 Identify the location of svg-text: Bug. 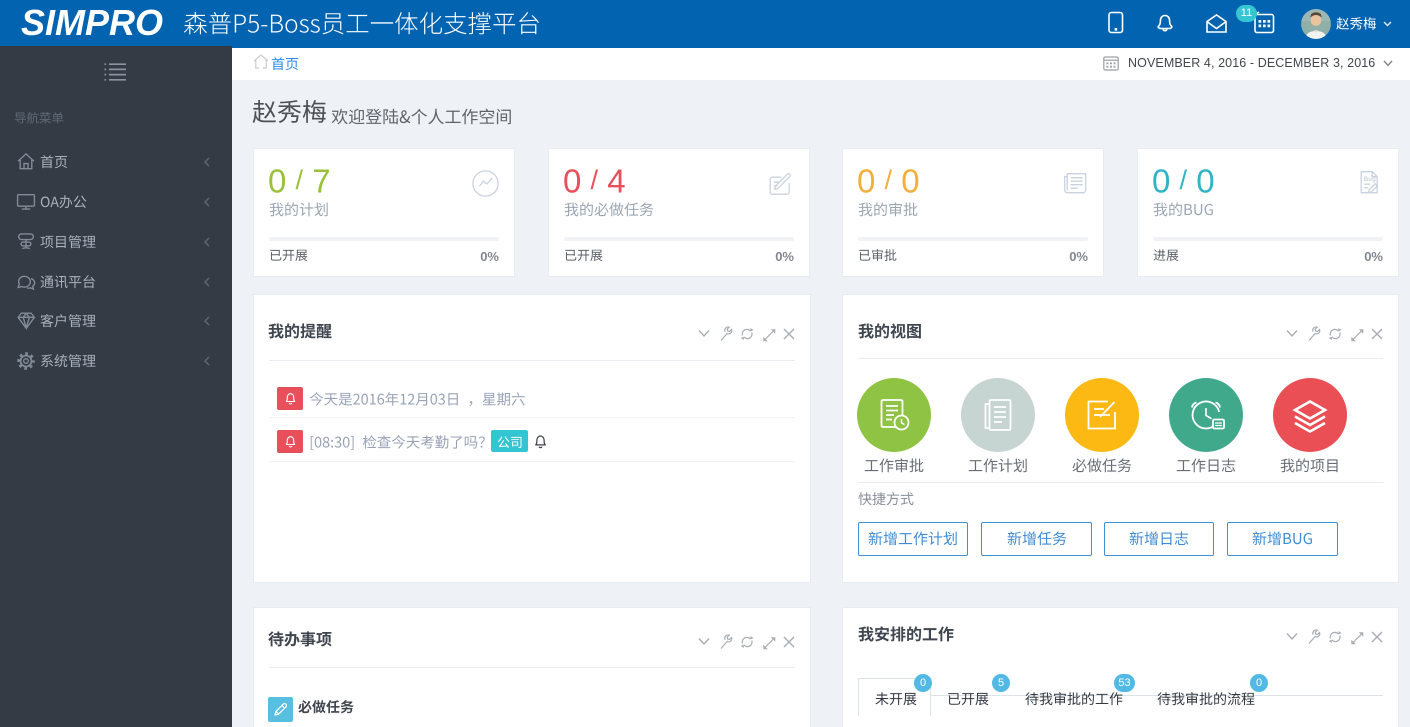
(1370, 179).